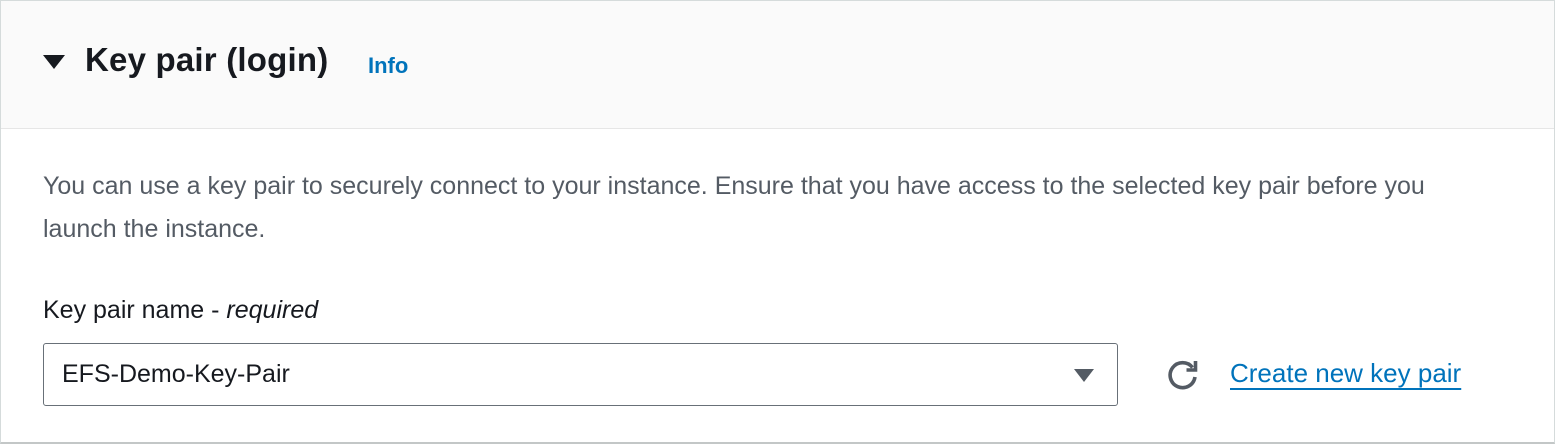 This screenshot has height=448, width=1557. I want to click on key-pair-name-label: Key pair name - required, so click(180, 310).